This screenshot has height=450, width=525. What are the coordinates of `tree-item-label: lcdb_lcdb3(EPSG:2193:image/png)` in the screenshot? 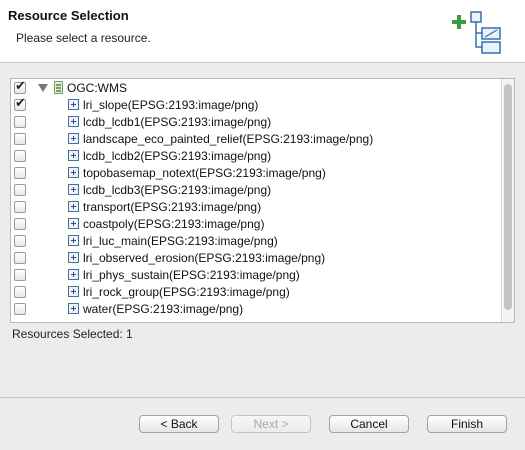 It's located at (177, 190).